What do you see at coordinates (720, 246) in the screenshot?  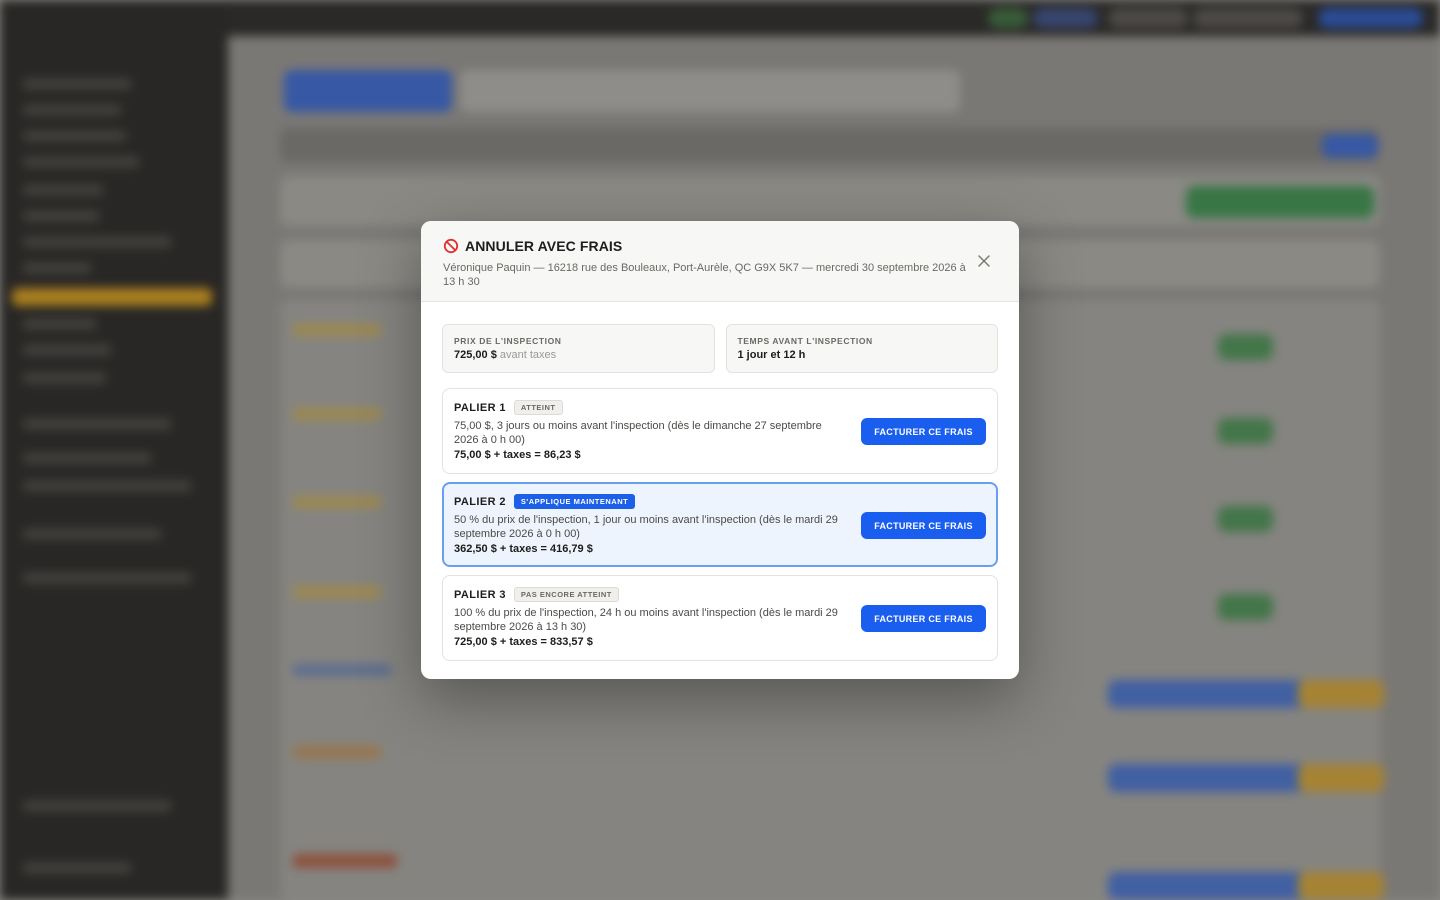 I see `dialog-title-row: ANNULER AVEC FRAIS` at bounding box center [720, 246].